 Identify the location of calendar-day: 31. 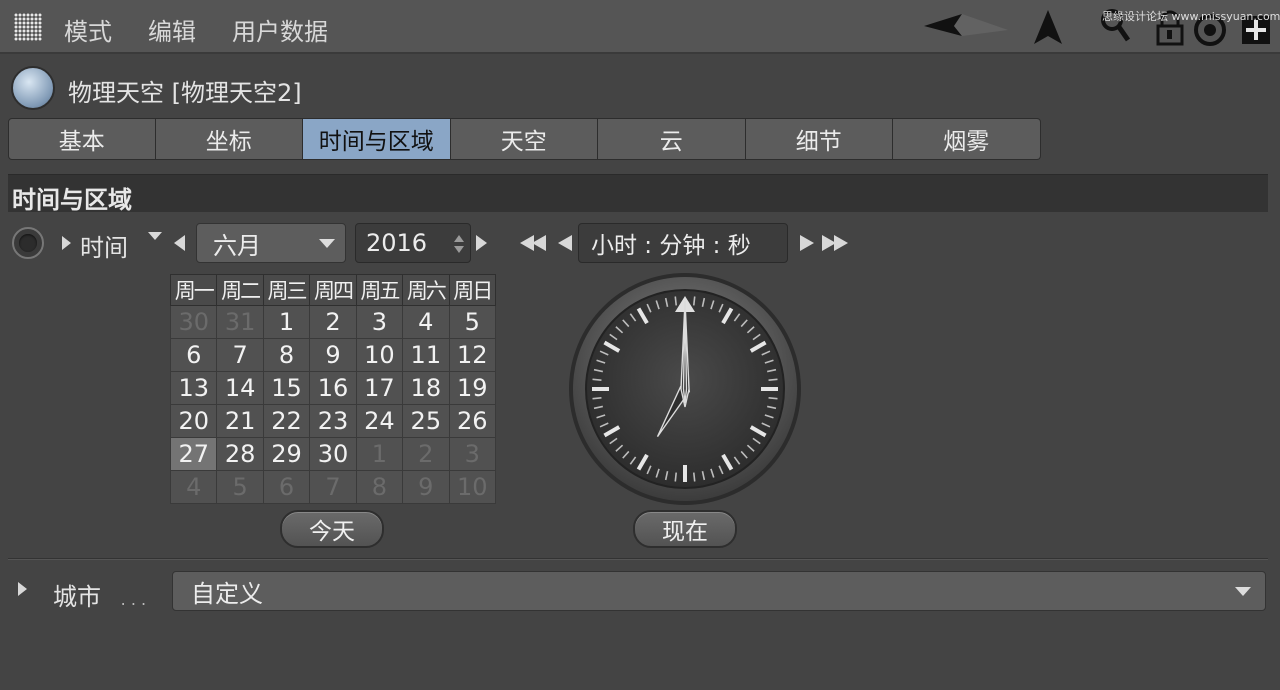
(240, 322).